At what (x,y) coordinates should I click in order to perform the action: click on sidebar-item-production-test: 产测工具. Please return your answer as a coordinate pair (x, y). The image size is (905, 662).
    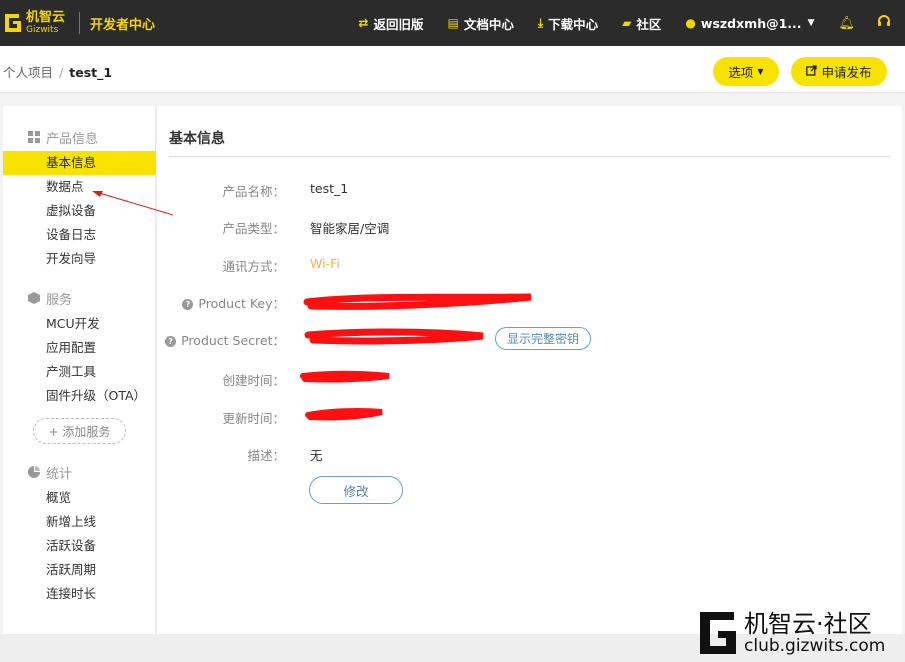
    Looking at the image, I should click on (79, 372).